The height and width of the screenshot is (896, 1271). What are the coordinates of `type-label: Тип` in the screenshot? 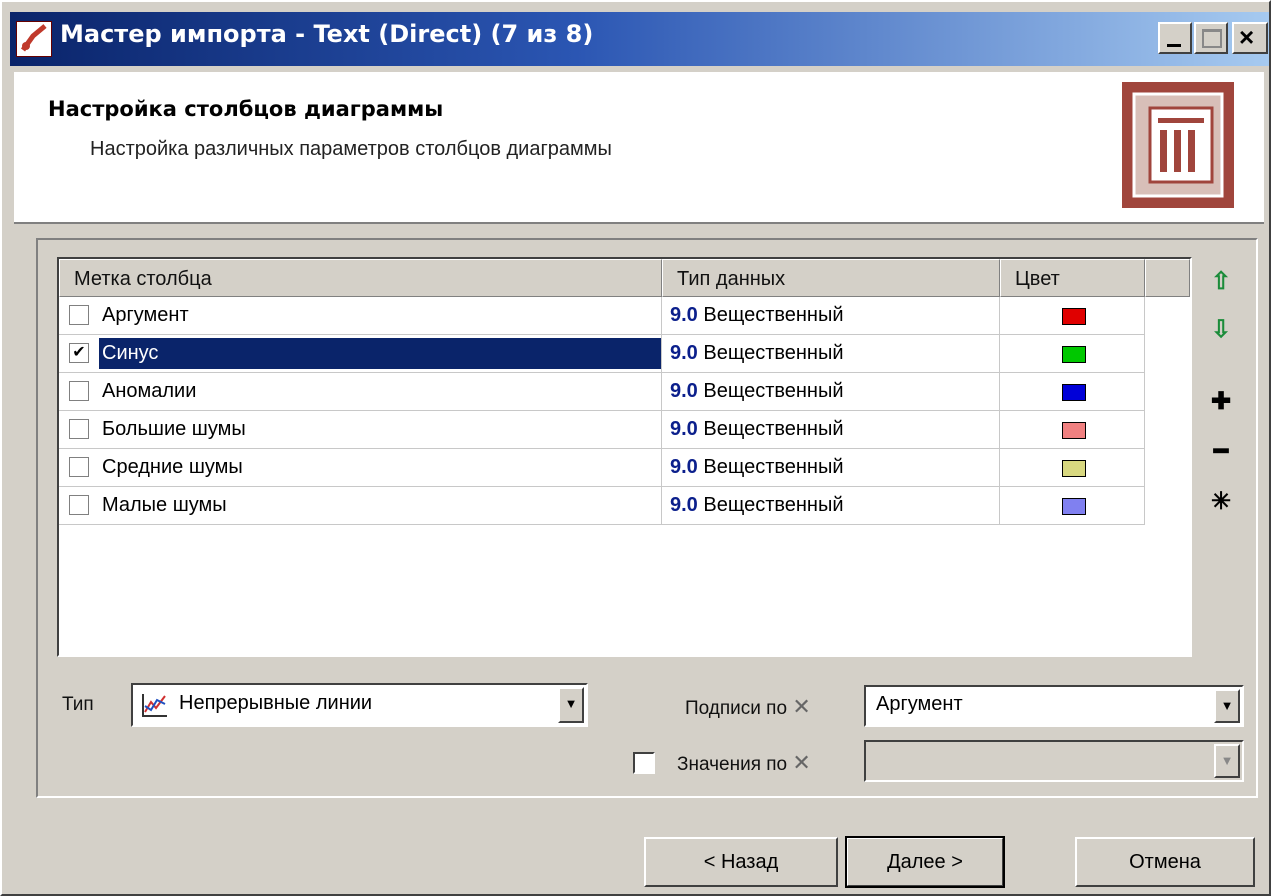 It's located at (78, 704).